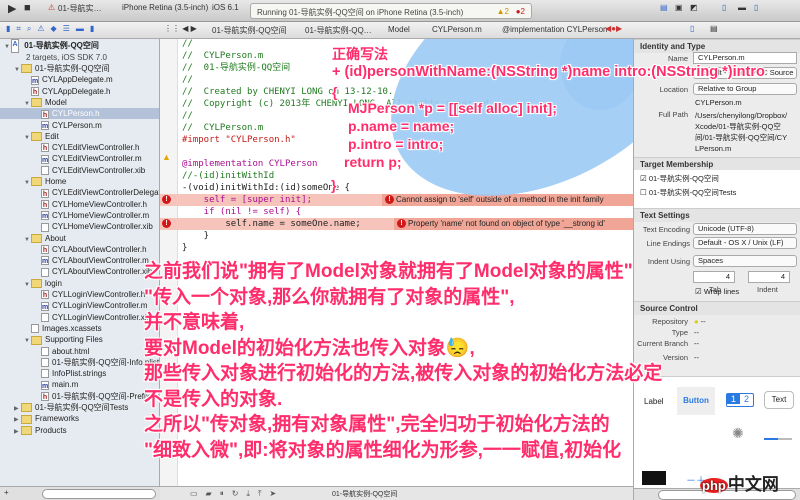  I want to click on file-tree-item: InfoPlist.strings, so click(79, 373).